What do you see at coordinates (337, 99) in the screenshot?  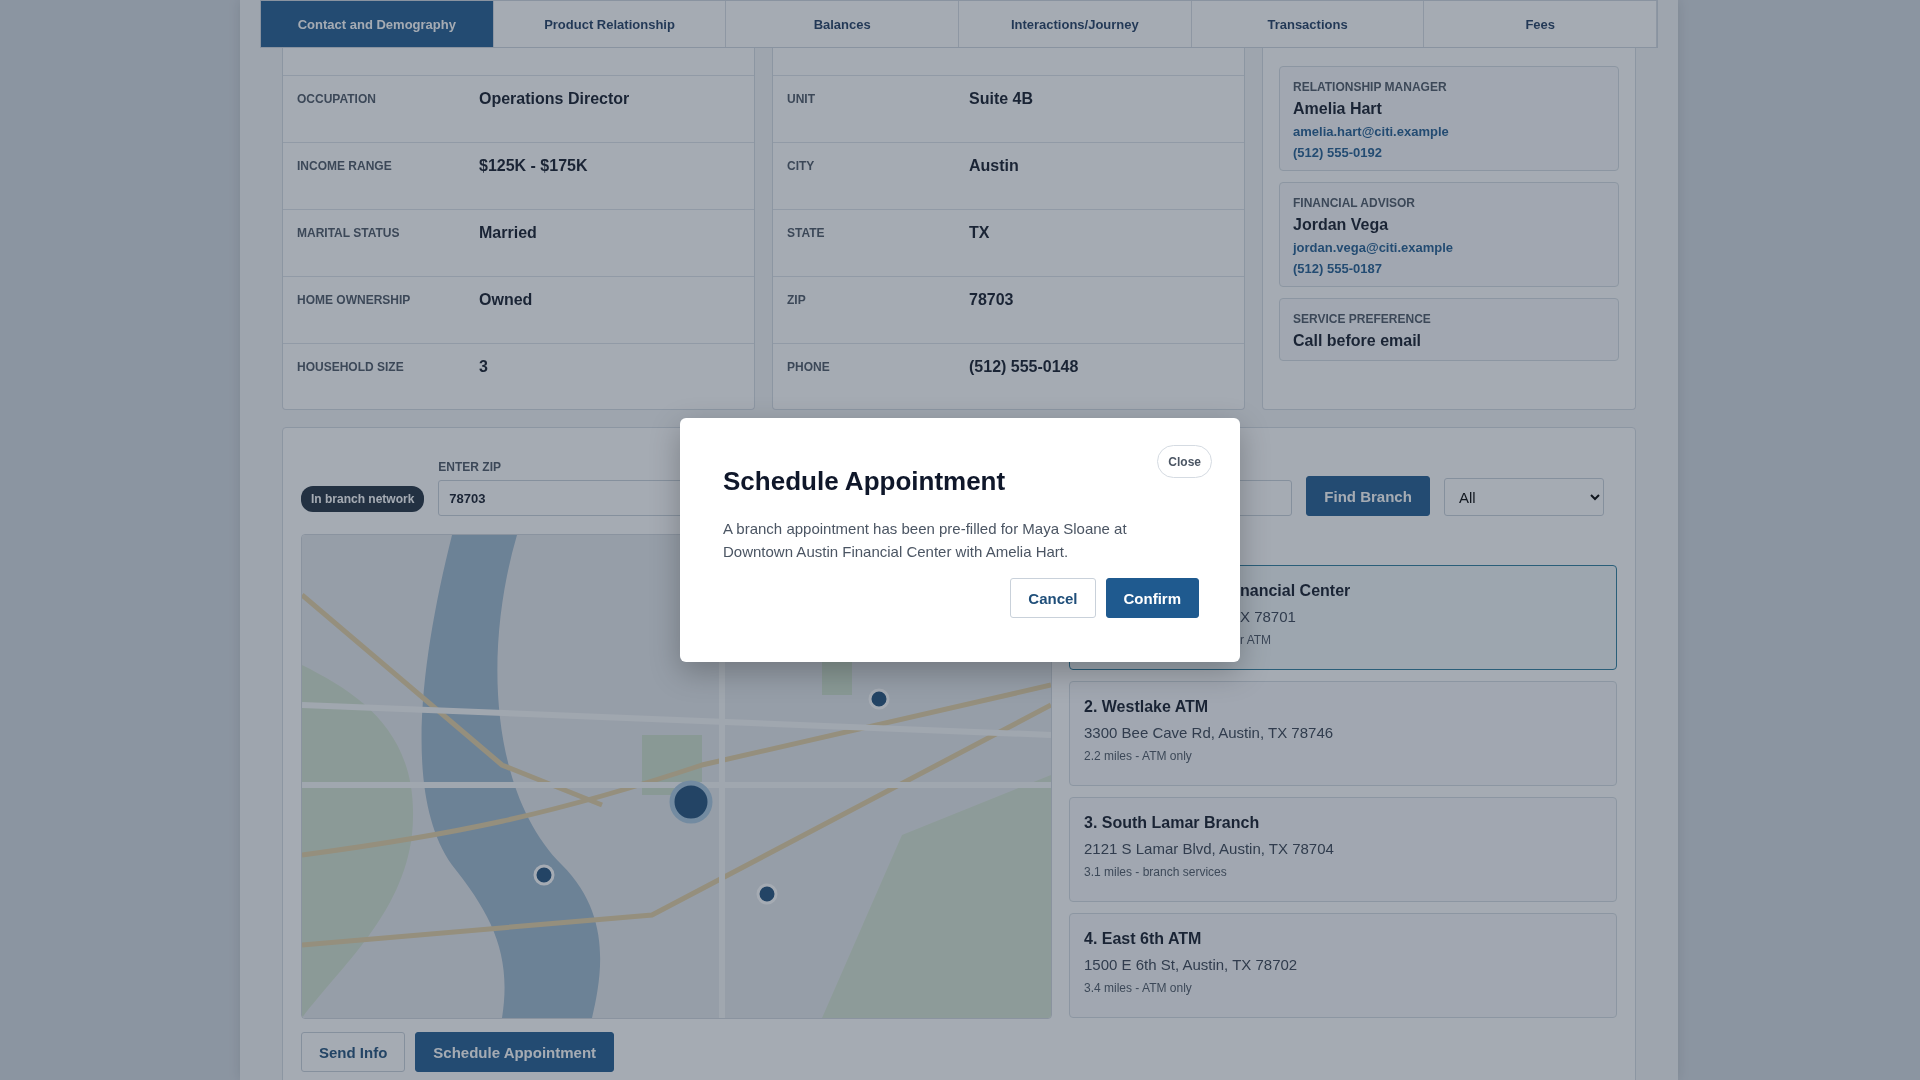 I see `field-label: OCCUPATION` at bounding box center [337, 99].